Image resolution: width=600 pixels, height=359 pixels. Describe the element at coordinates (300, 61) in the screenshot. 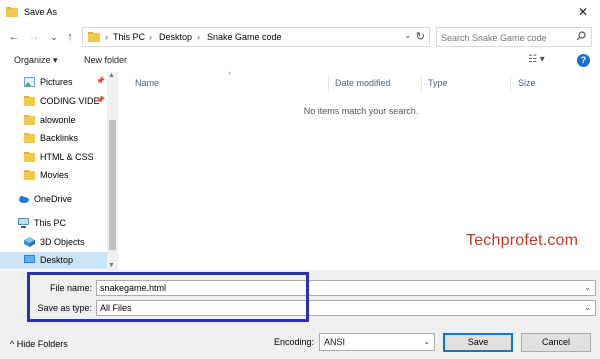

I see `command-bar: Organize ▾ New folder ☷ ▾ ?` at that location.